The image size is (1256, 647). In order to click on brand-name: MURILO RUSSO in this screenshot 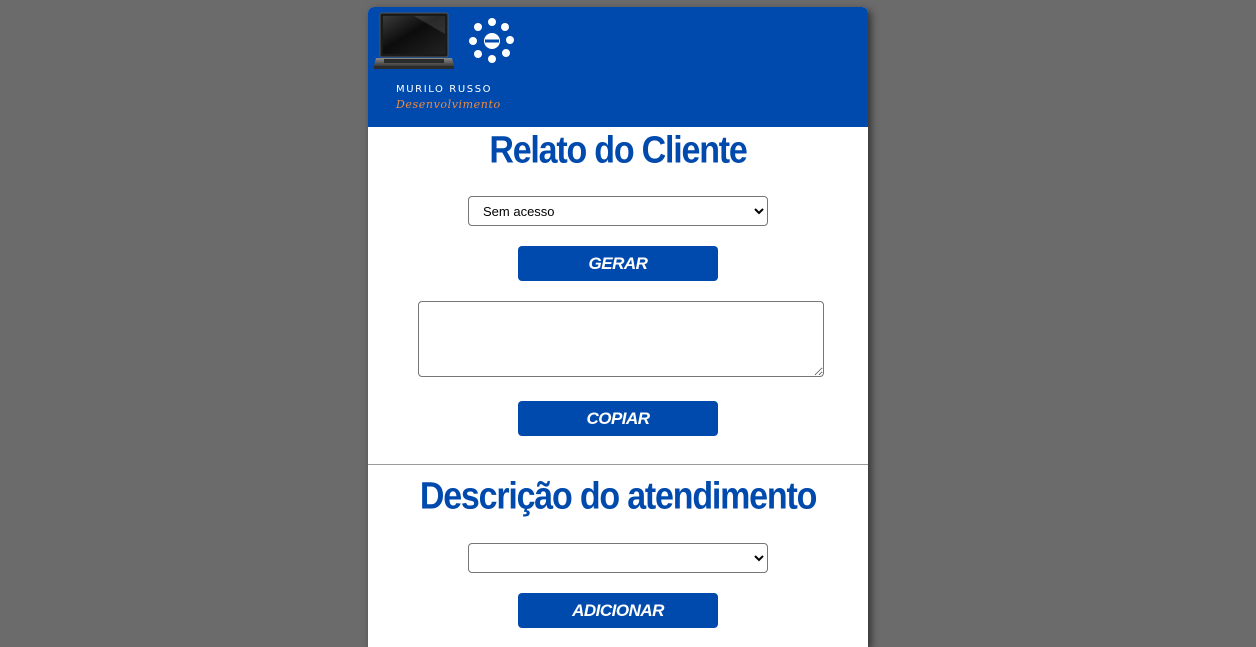, I will do `click(444, 89)`.